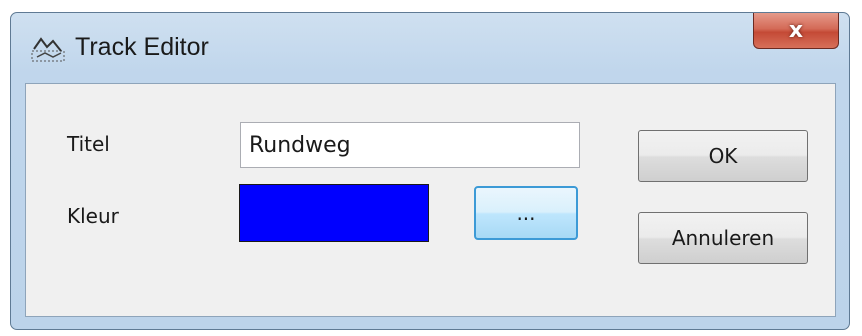 This screenshot has height=336, width=862. I want to click on color-swatch, so click(334, 213).